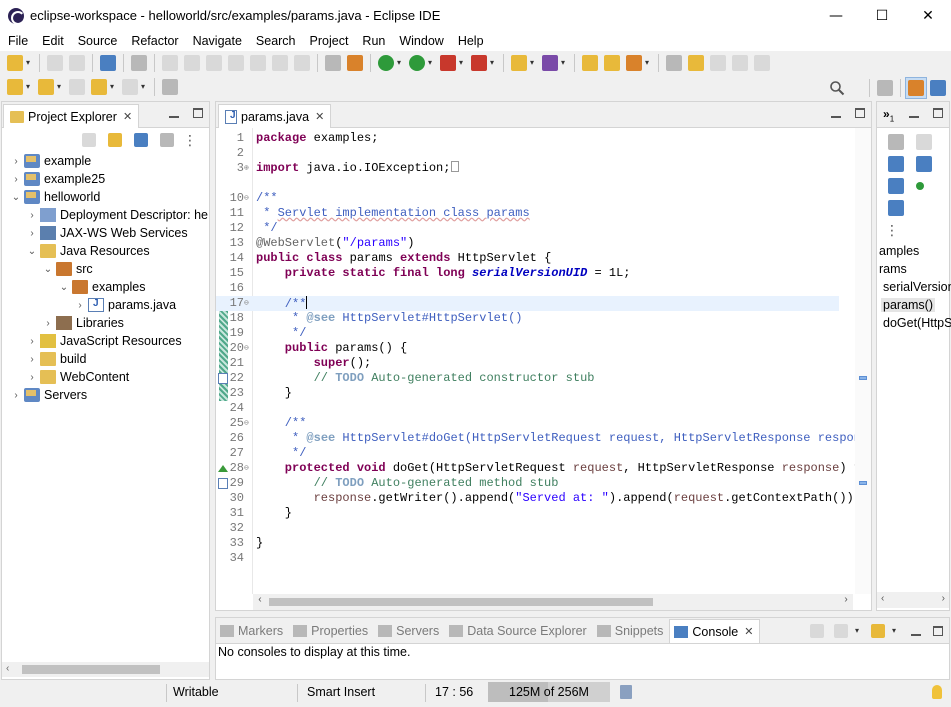  Describe the element at coordinates (421, 41) in the screenshot. I see `menu-window: Window` at that location.